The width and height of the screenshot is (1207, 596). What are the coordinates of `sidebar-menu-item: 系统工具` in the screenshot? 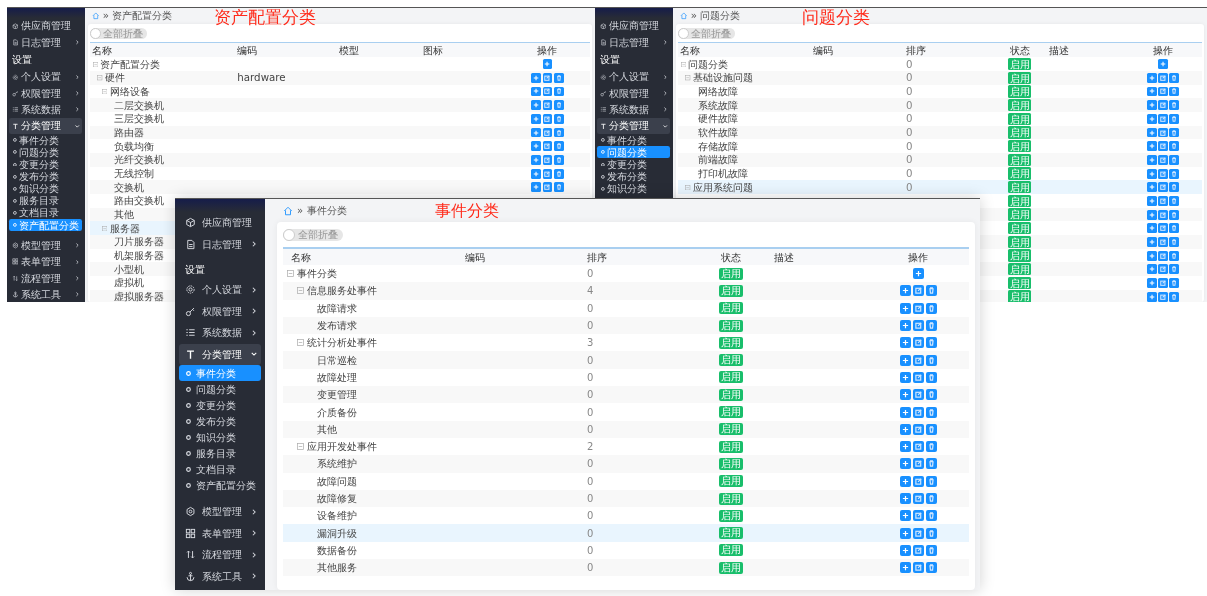 It's located at (46, 294).